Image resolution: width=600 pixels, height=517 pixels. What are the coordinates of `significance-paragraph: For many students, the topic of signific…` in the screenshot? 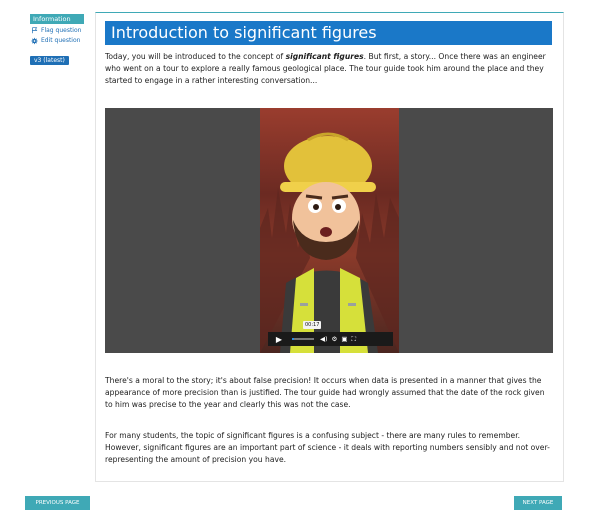 It's located at (327, 447).